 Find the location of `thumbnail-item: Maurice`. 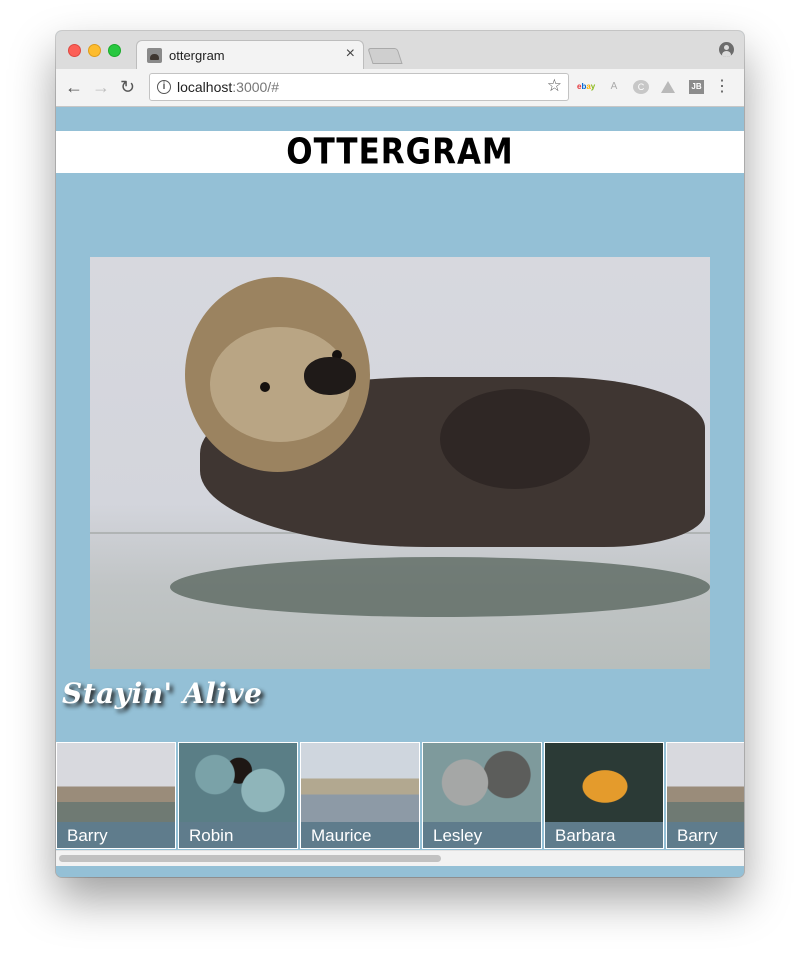

thumbnail-item: Maurice is located at coordinates (360, 795).